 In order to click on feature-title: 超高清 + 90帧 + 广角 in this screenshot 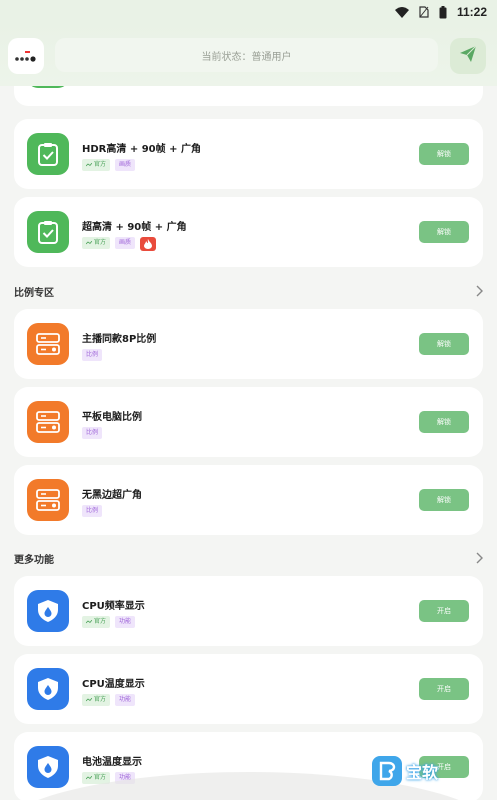, I will do `click(134, 227)`.